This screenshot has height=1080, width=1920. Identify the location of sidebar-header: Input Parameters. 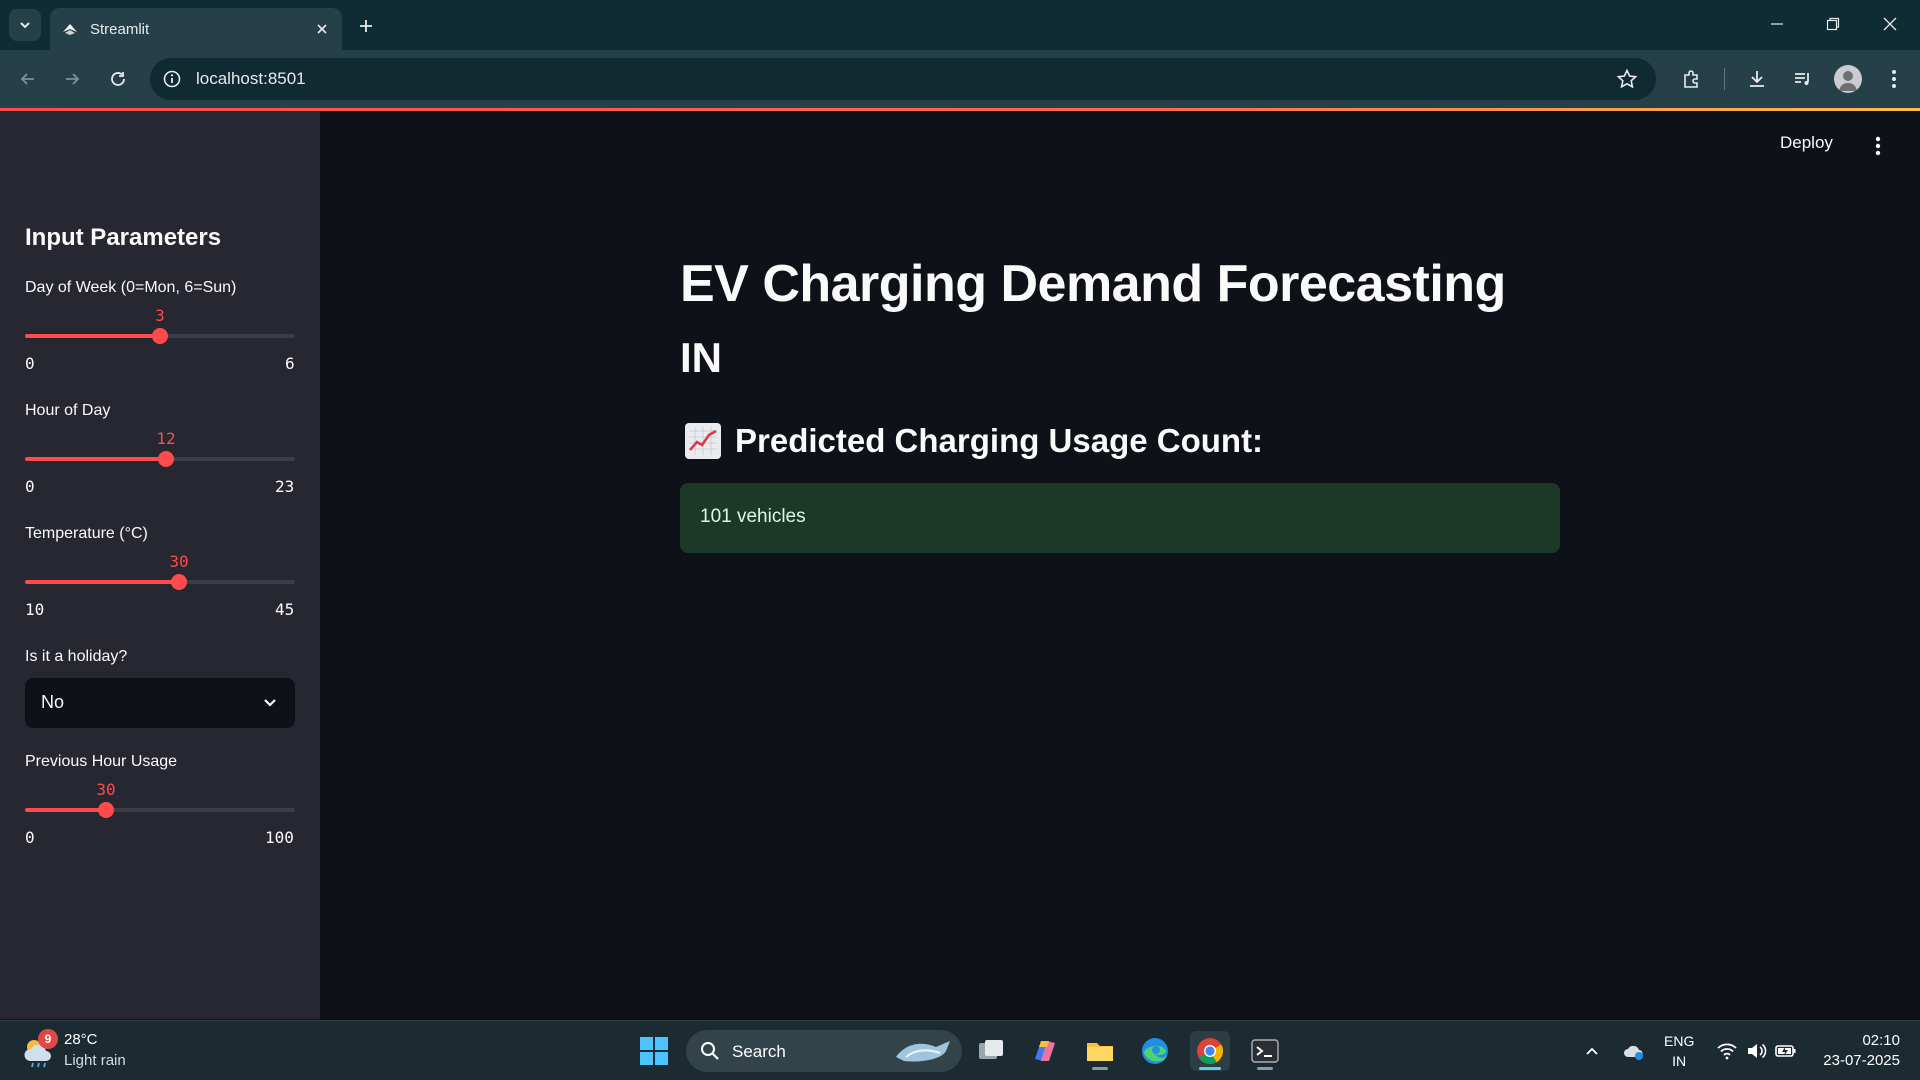
(123, 237).